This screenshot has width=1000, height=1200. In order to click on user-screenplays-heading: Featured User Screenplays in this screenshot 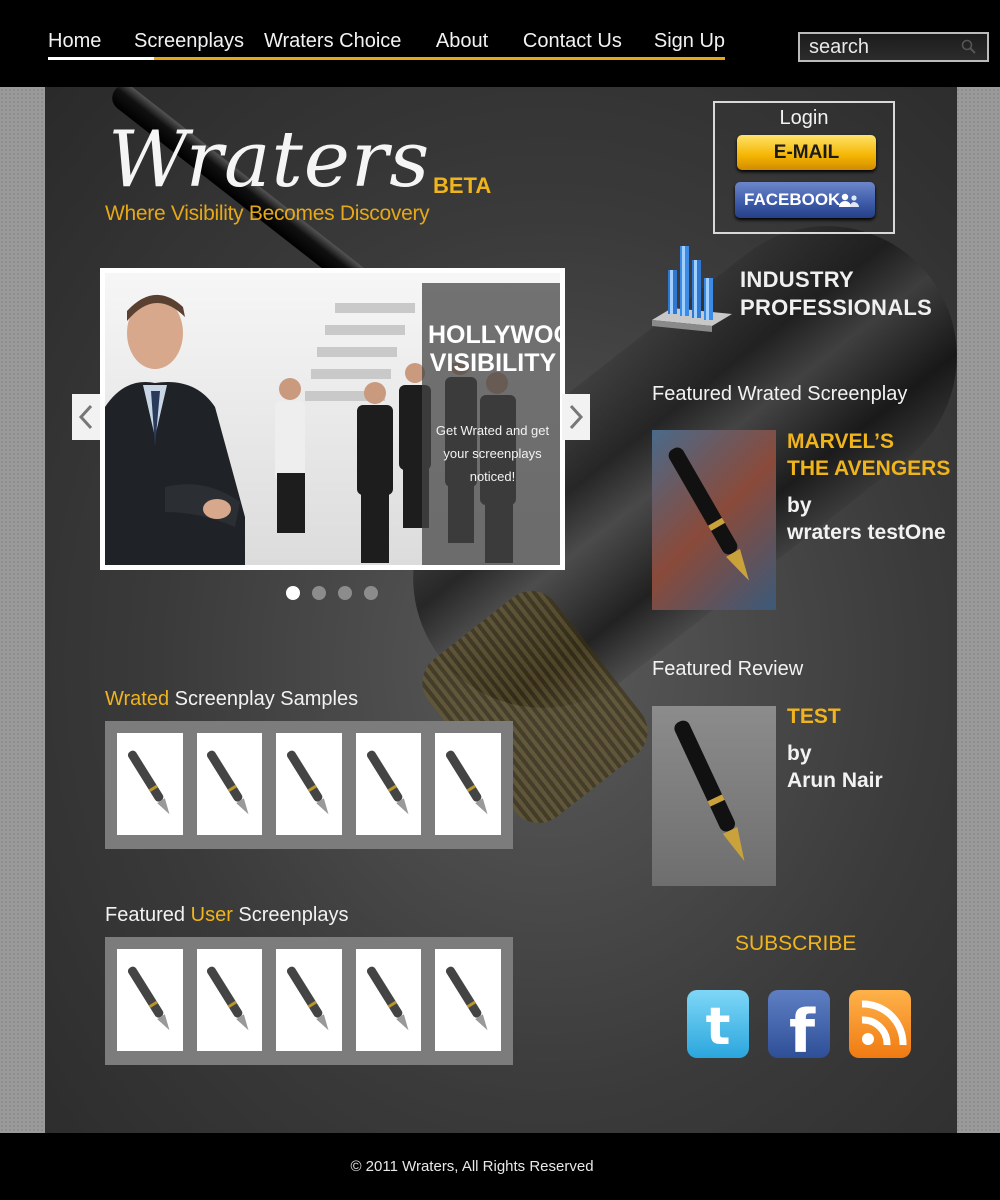, I will do `click(226, 915)`.